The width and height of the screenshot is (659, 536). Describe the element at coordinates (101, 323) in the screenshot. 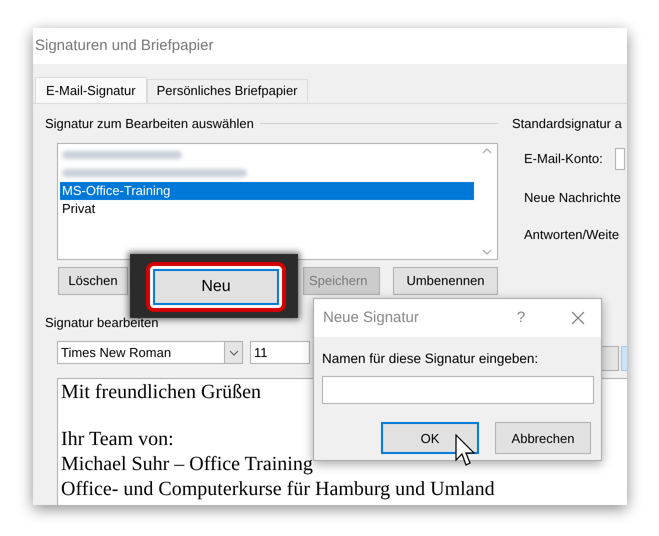

I see `group-label: Signatur bearbeiten` at that location.